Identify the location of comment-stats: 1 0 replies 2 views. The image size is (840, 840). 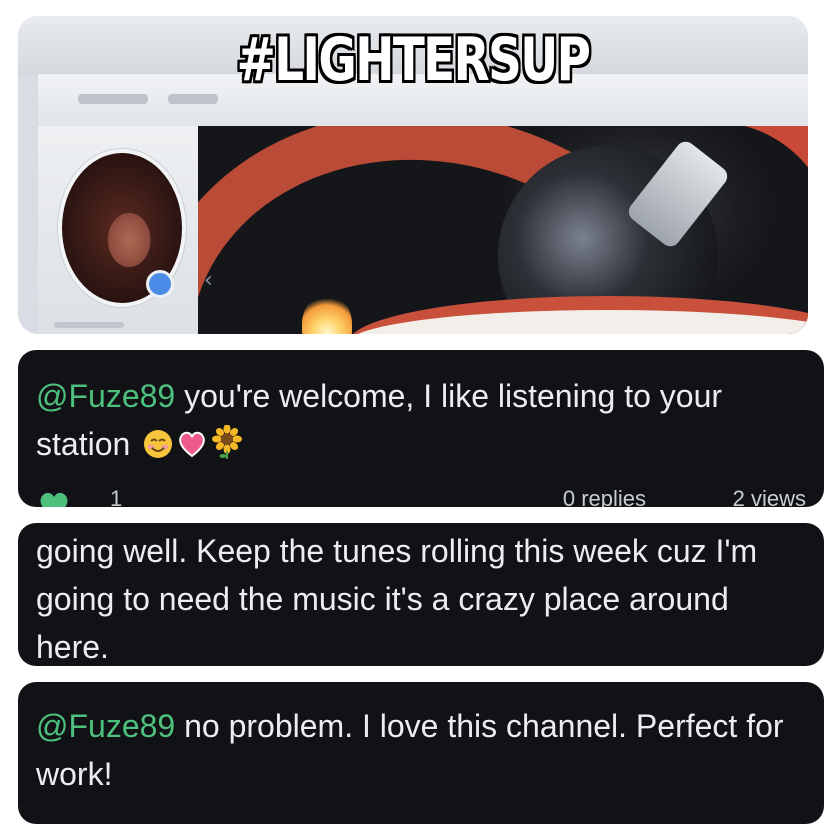
(421, 496).